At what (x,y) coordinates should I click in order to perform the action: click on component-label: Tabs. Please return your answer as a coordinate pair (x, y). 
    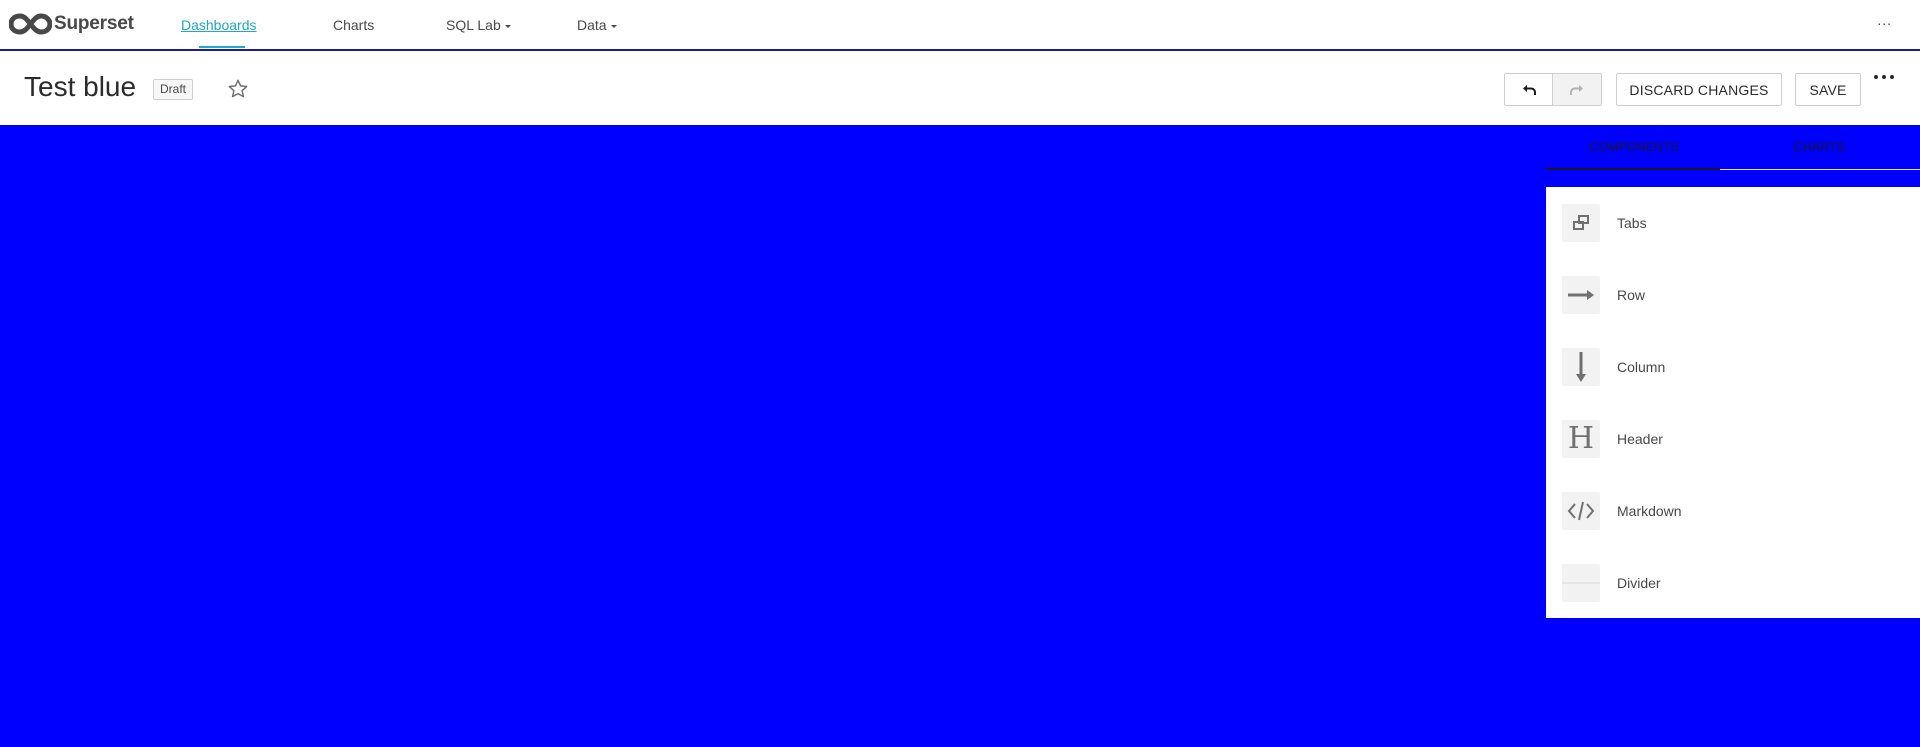
    Looking at the image, I should click on (1632, 223).